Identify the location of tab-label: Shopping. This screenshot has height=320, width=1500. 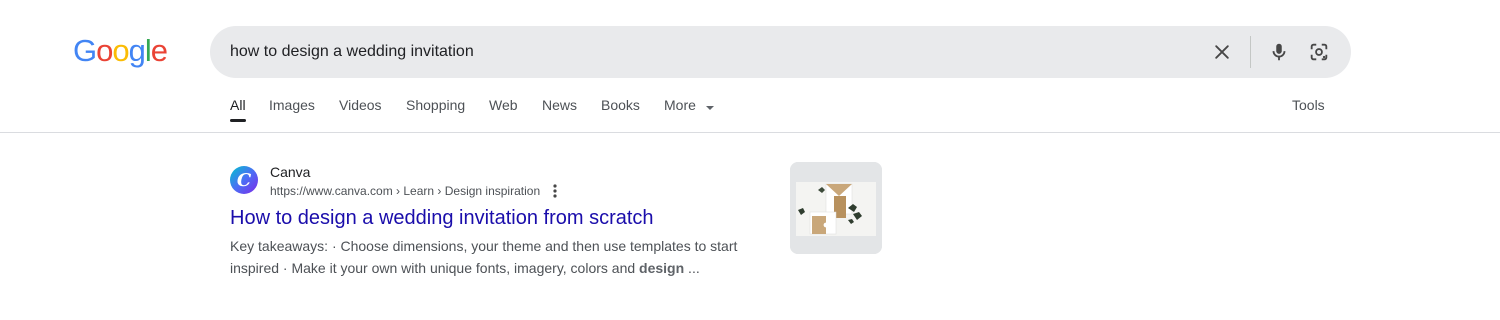
(436, 105).